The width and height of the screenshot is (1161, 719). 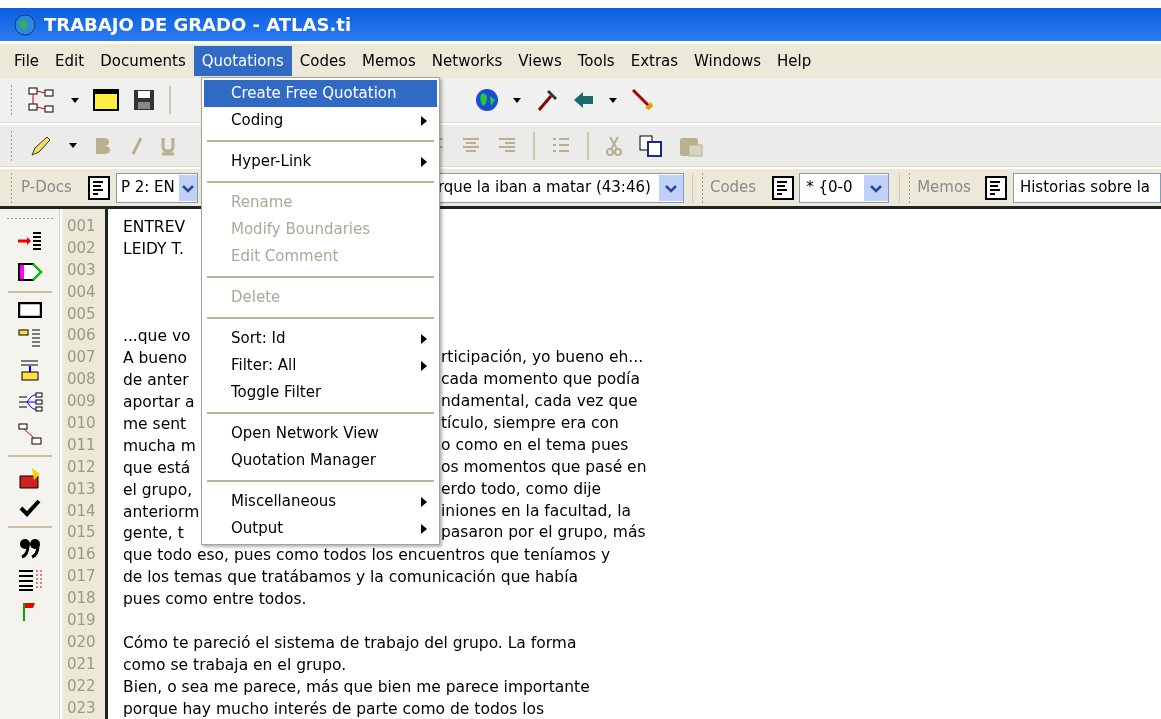 I want to click on line-number: 001, so click(x=82, y=226).